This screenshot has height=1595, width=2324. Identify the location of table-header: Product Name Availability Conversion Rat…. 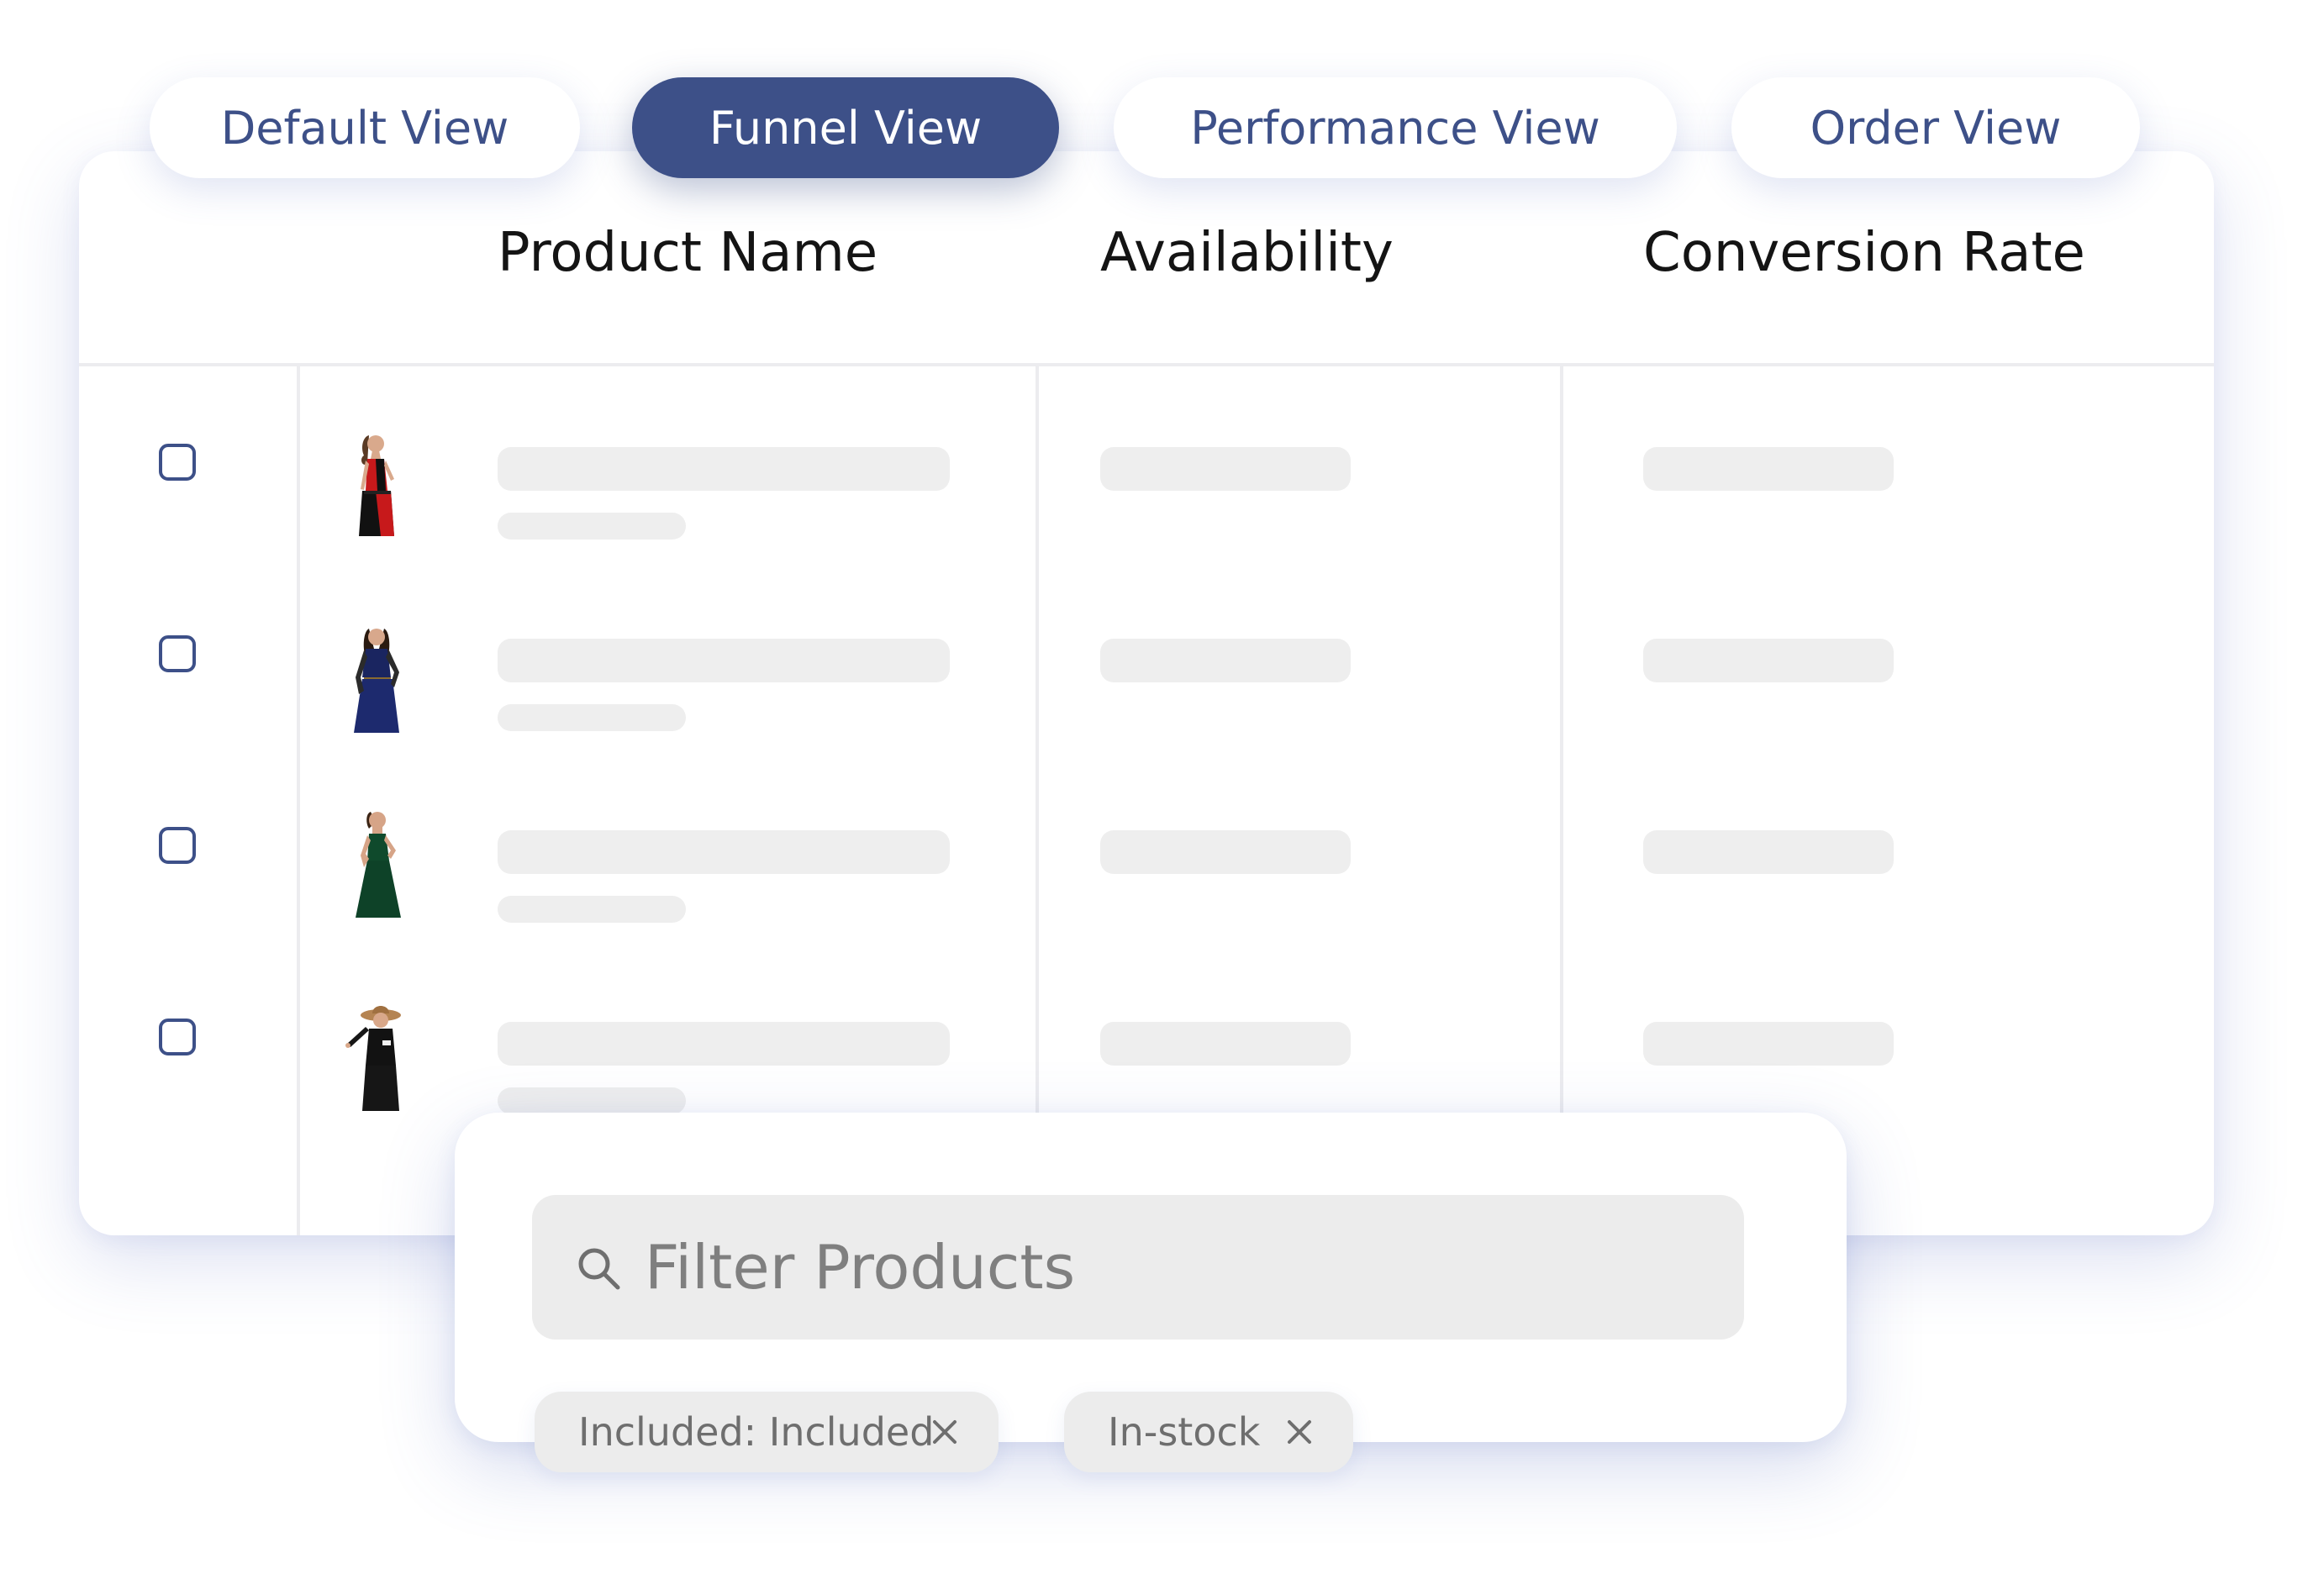
(1146, 258).